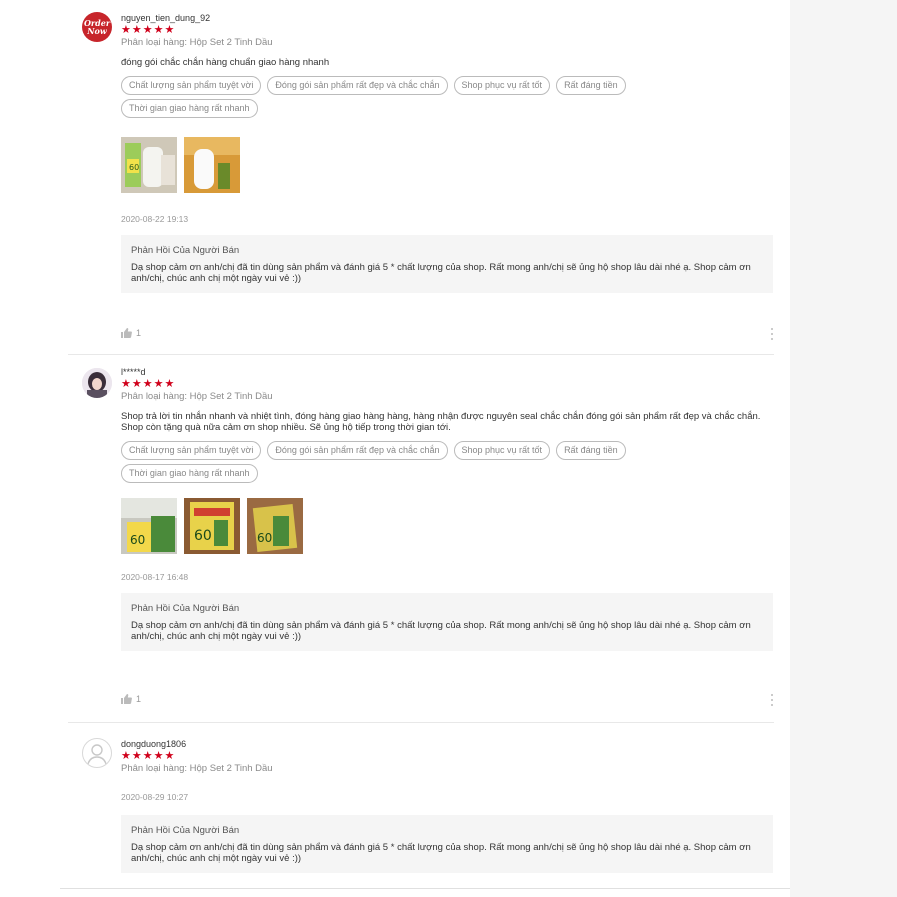  I want to click on user-photo-icon, so click(97, 383).